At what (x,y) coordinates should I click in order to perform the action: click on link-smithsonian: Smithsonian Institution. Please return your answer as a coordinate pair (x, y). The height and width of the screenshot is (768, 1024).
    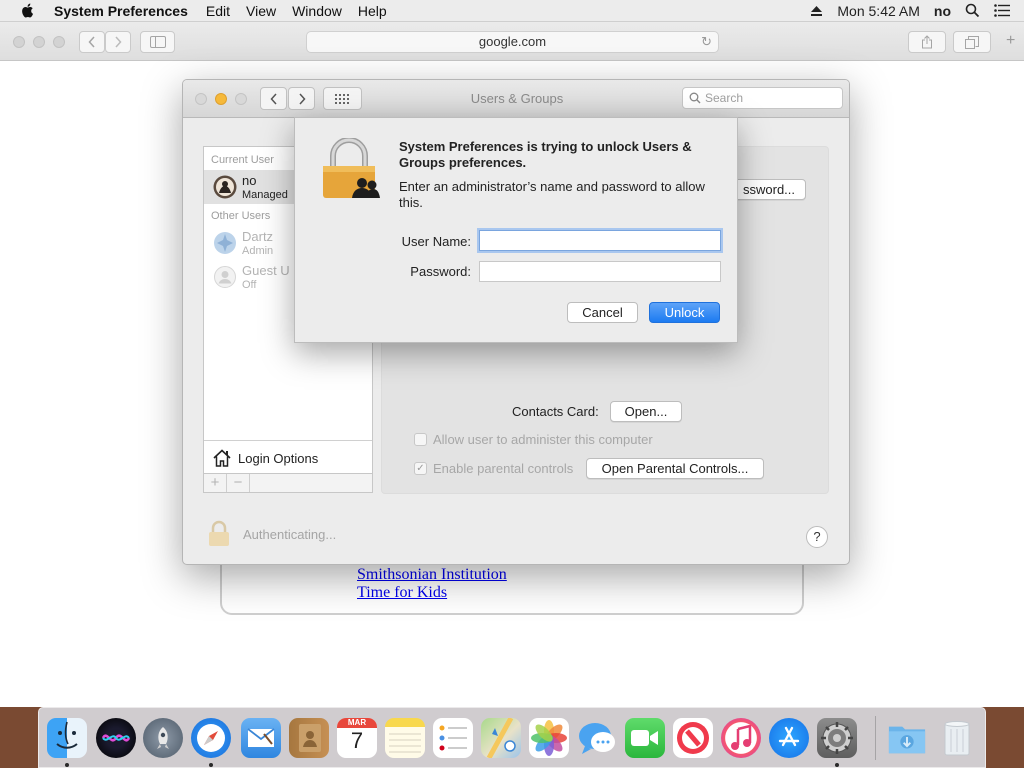
    Looking at the image, I should click on (432, 575).